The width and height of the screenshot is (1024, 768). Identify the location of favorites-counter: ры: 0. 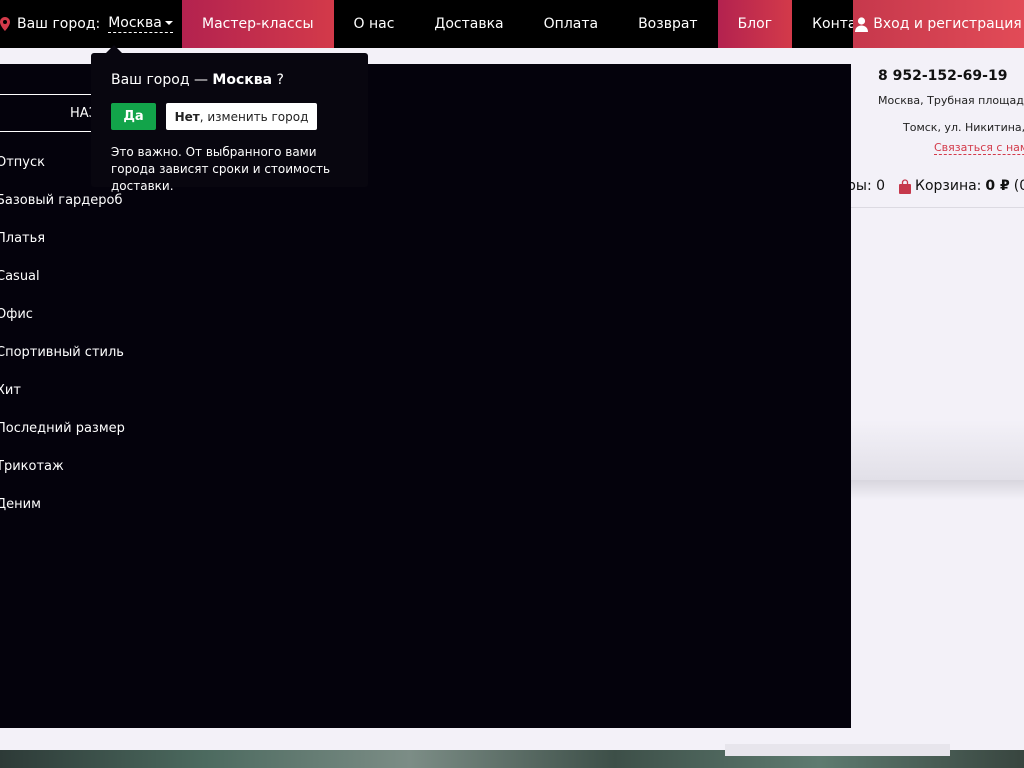
(866, 186).